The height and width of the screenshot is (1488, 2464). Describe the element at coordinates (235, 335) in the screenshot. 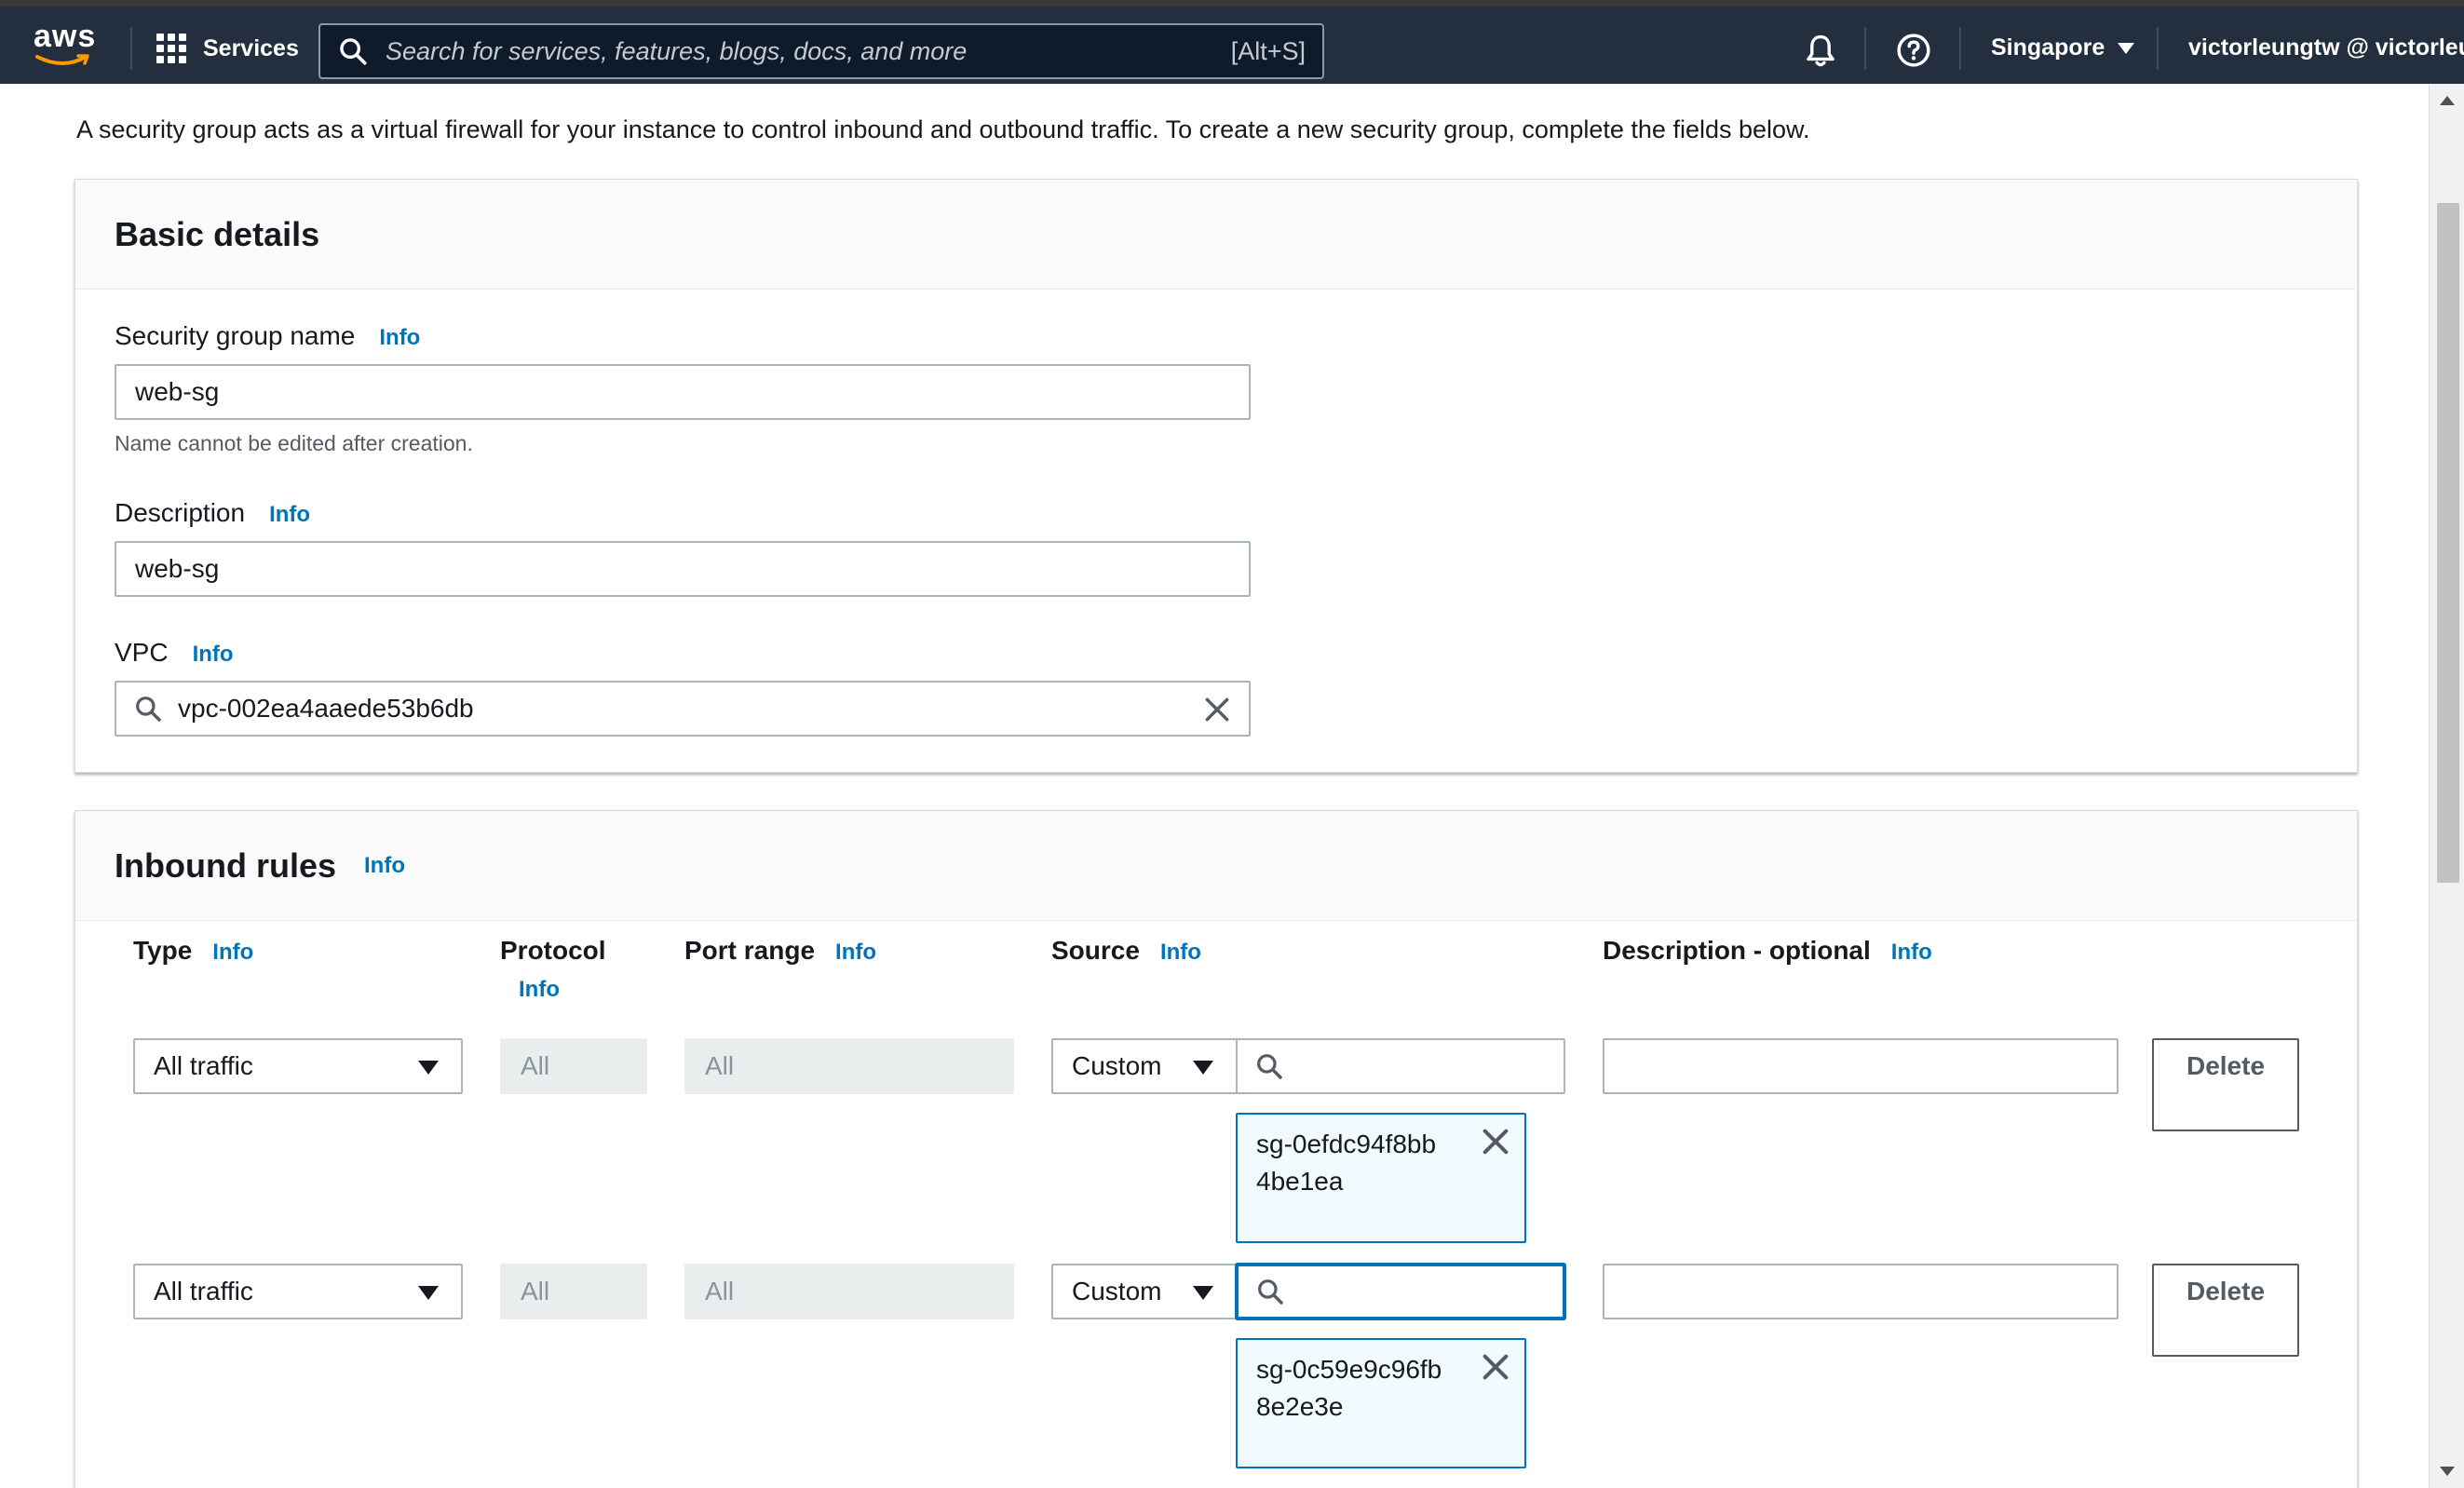

I see `security-group-name-label-text: Security group name` at that location.